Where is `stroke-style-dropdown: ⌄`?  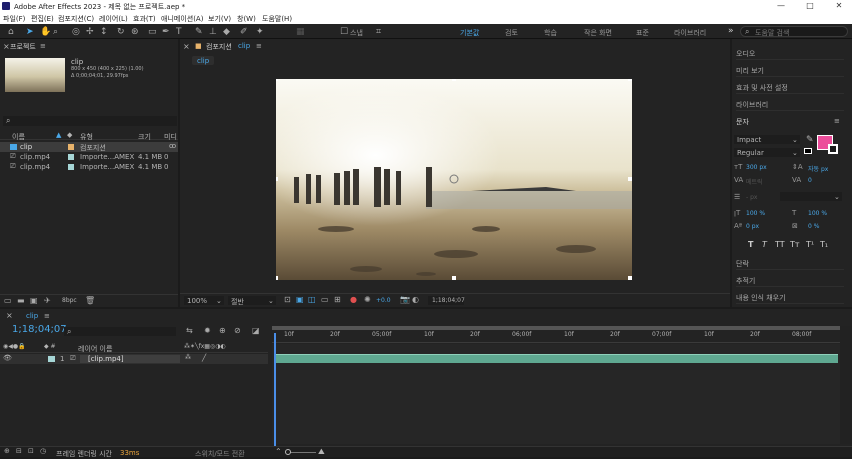
stroke-style-dropdown: ⌄ is located at coordinates (811, 196).